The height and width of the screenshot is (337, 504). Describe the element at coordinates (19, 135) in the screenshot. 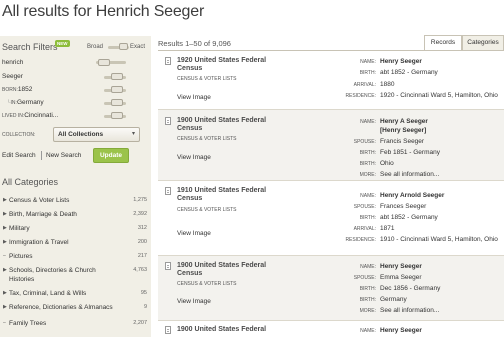

I see `collection-label: COLLECTION:` at that location.